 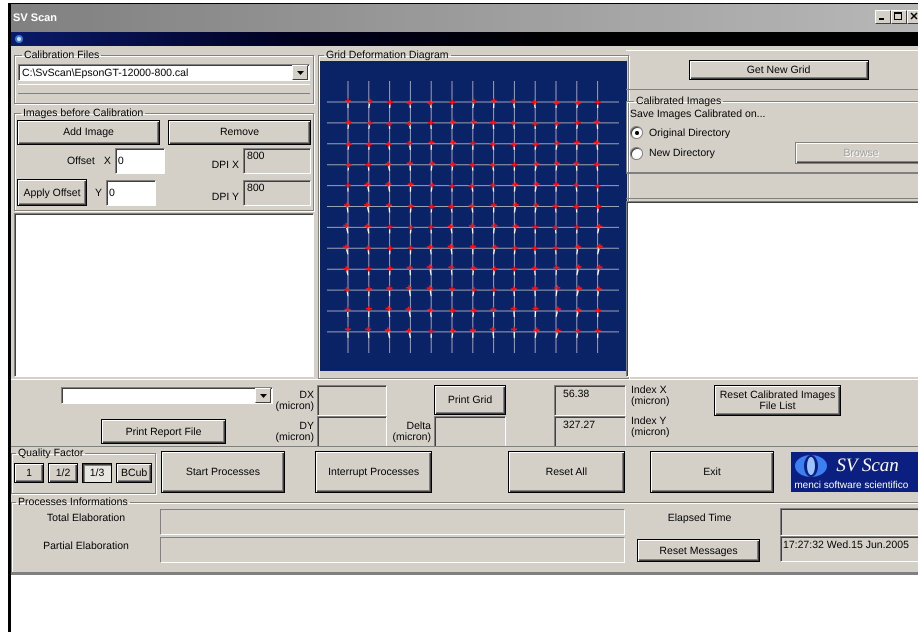 I want to click on index-y-label: Index Y (micron), so click(x=650, y=428).